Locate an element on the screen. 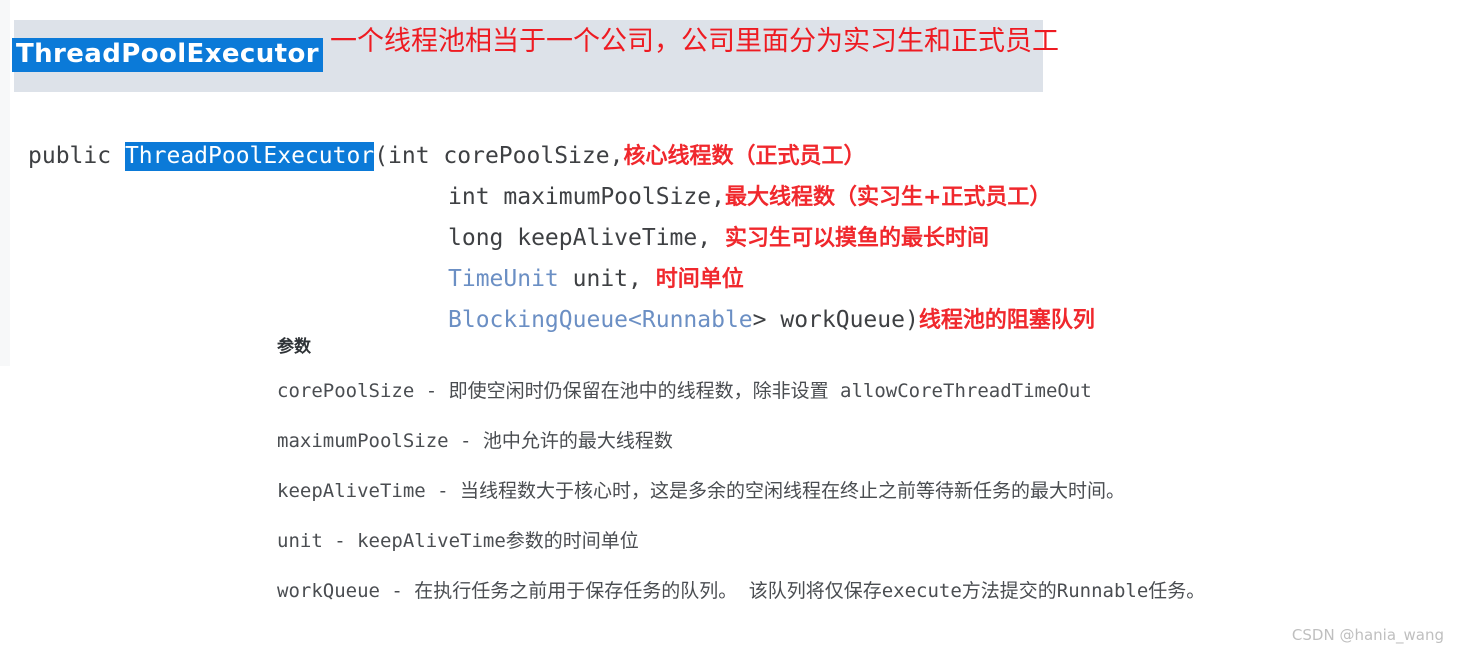  generic-open-bracket: < is located at coordinates (635, 320).